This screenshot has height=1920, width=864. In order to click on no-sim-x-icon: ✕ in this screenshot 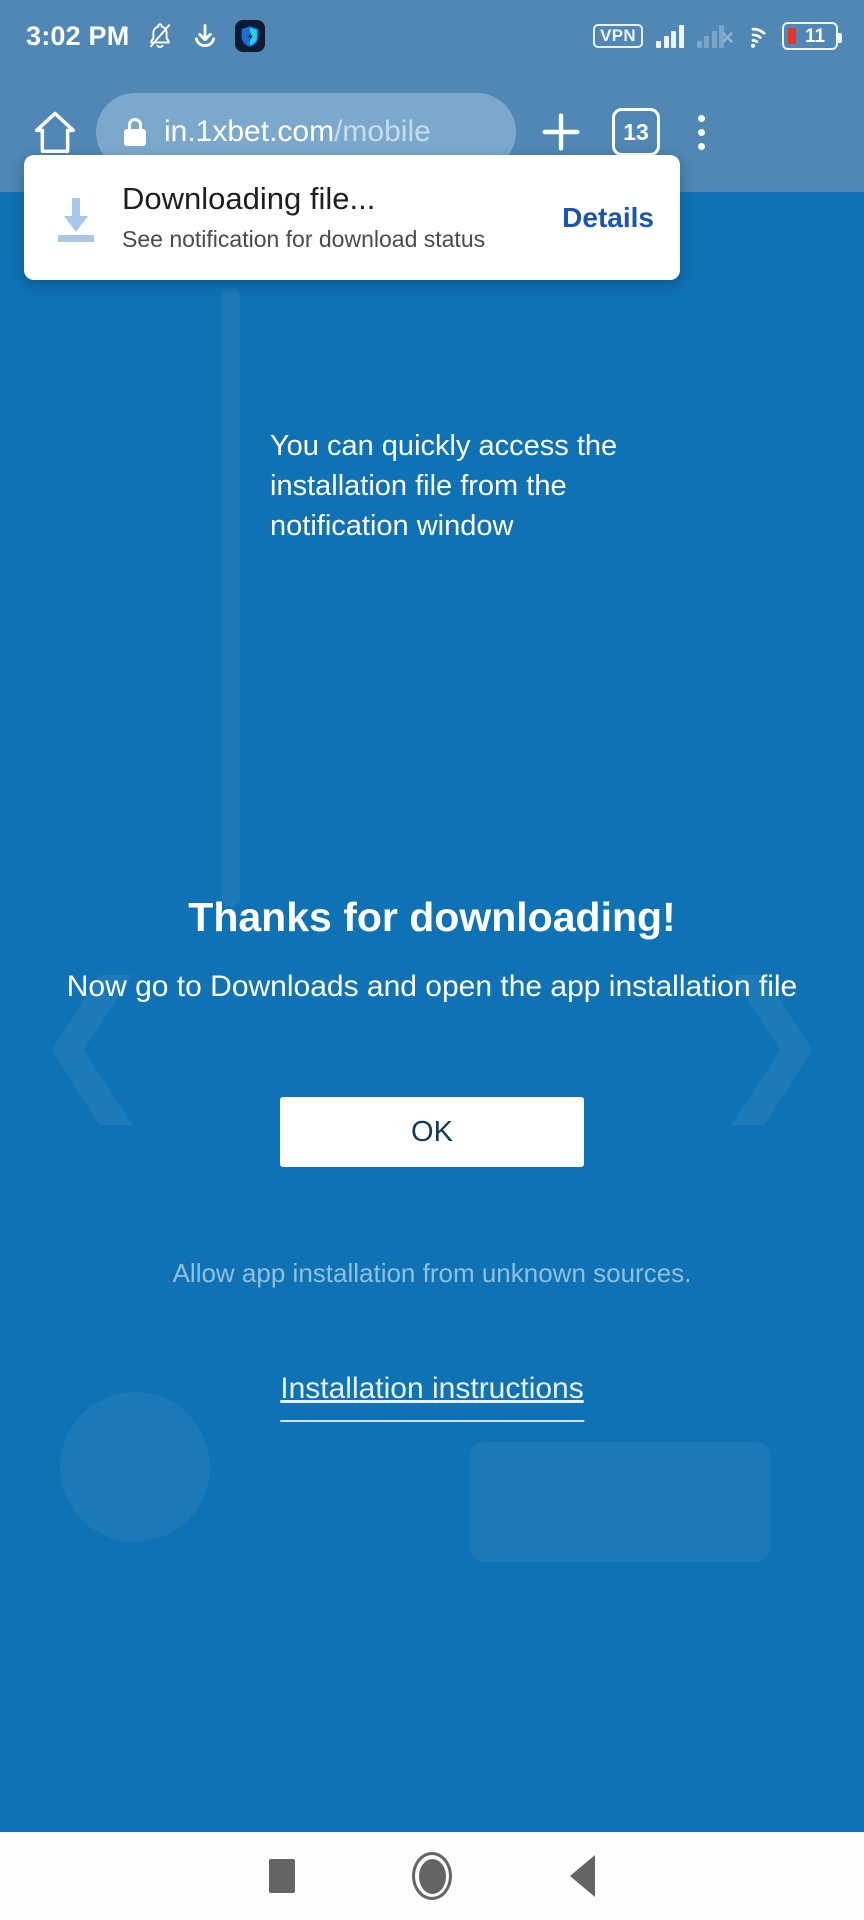, I will do `click(727, 38)`.